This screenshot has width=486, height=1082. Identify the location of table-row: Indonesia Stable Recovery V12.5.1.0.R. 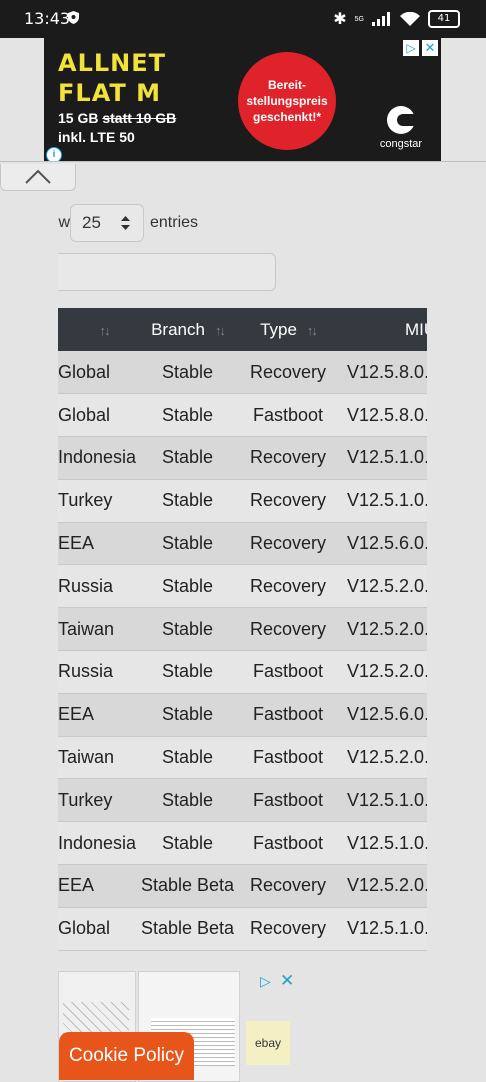
(242, 458).